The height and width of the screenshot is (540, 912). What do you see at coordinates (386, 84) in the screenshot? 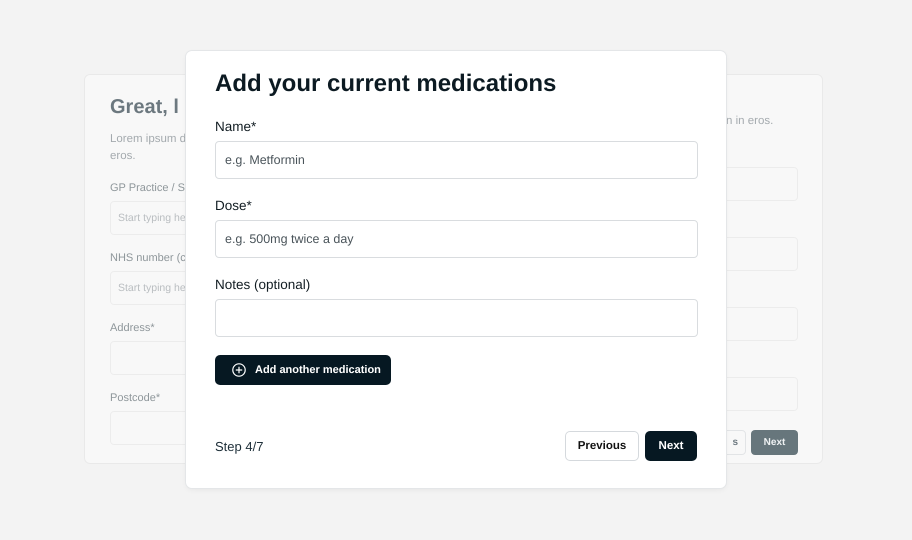
I see `modal-title: Add your current medications` at bounding box center [386, 84].